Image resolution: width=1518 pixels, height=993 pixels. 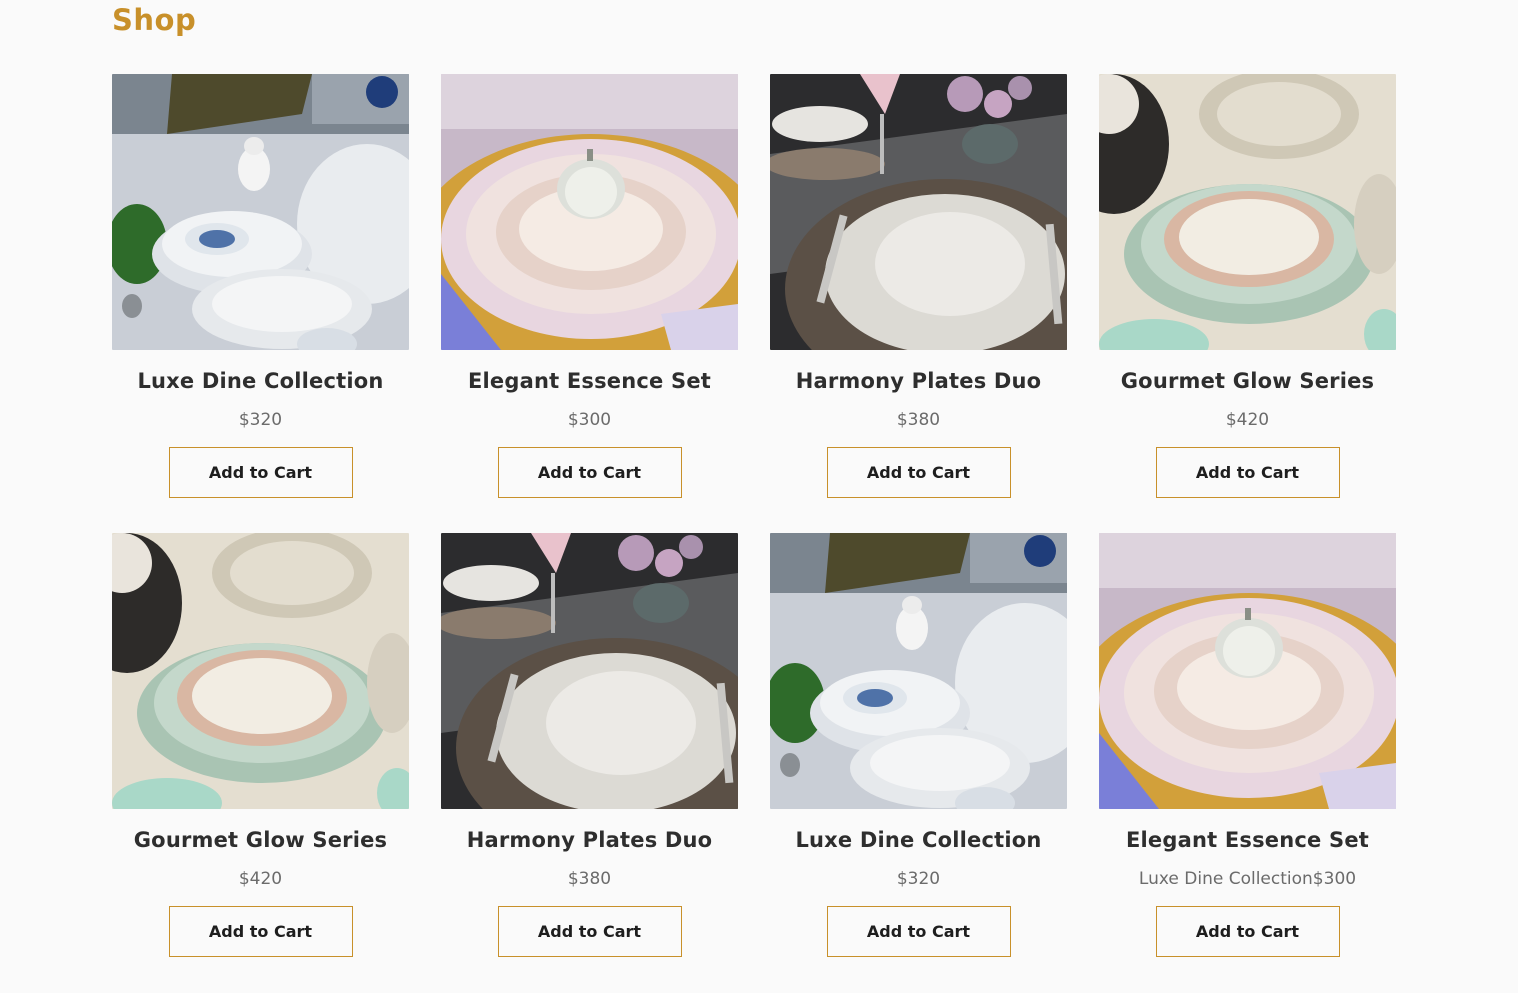 What do you see at coordinates (154, 20) in the screenshot?
I see `page-title: Shop` at bounding box center [154, 20].